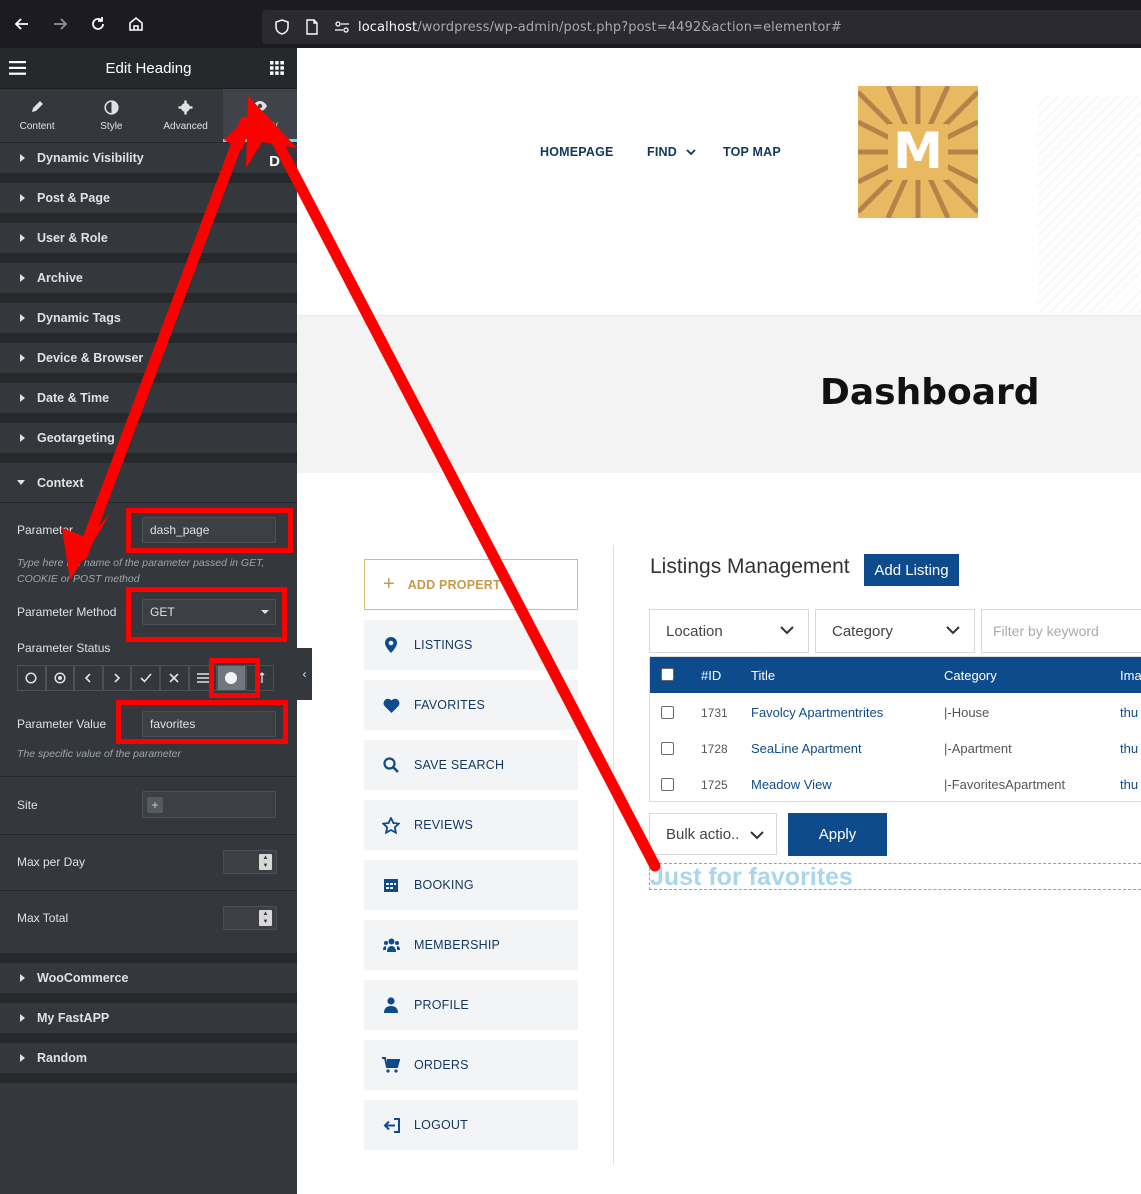  I want to click on forward-icon, so click(60, 24).